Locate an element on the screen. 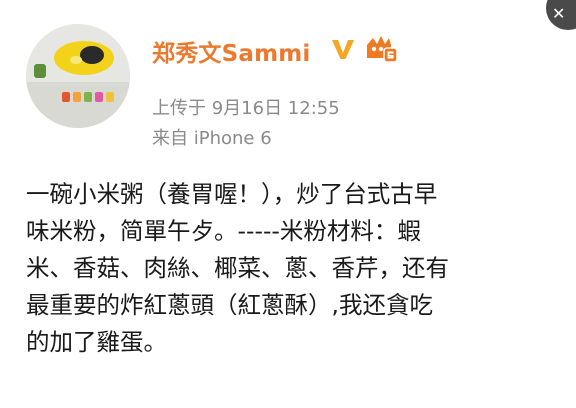  close-x-glyph: ✕ is located at coordinates (559, 13).